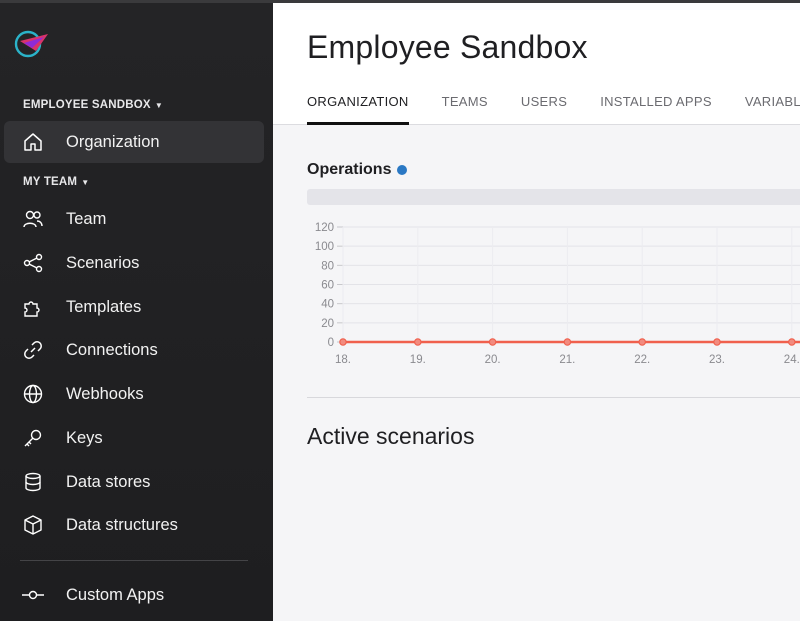 This screenshot has width=800, height=621. What do you see at coordinates (349, 169) in the screenshot?
I see `operations-title: Operations` at bounding box center [349, 169].